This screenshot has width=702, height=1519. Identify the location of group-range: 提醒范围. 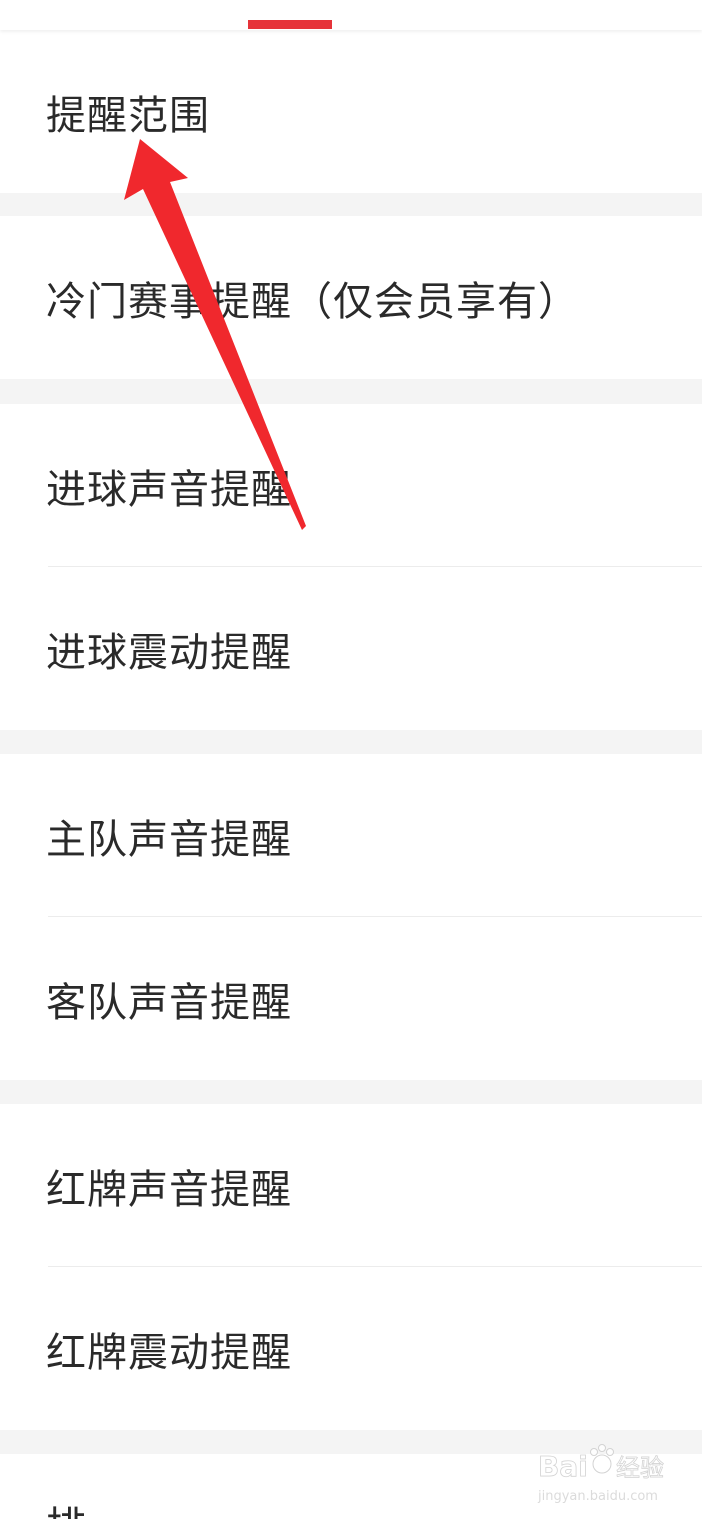
(351, 111).